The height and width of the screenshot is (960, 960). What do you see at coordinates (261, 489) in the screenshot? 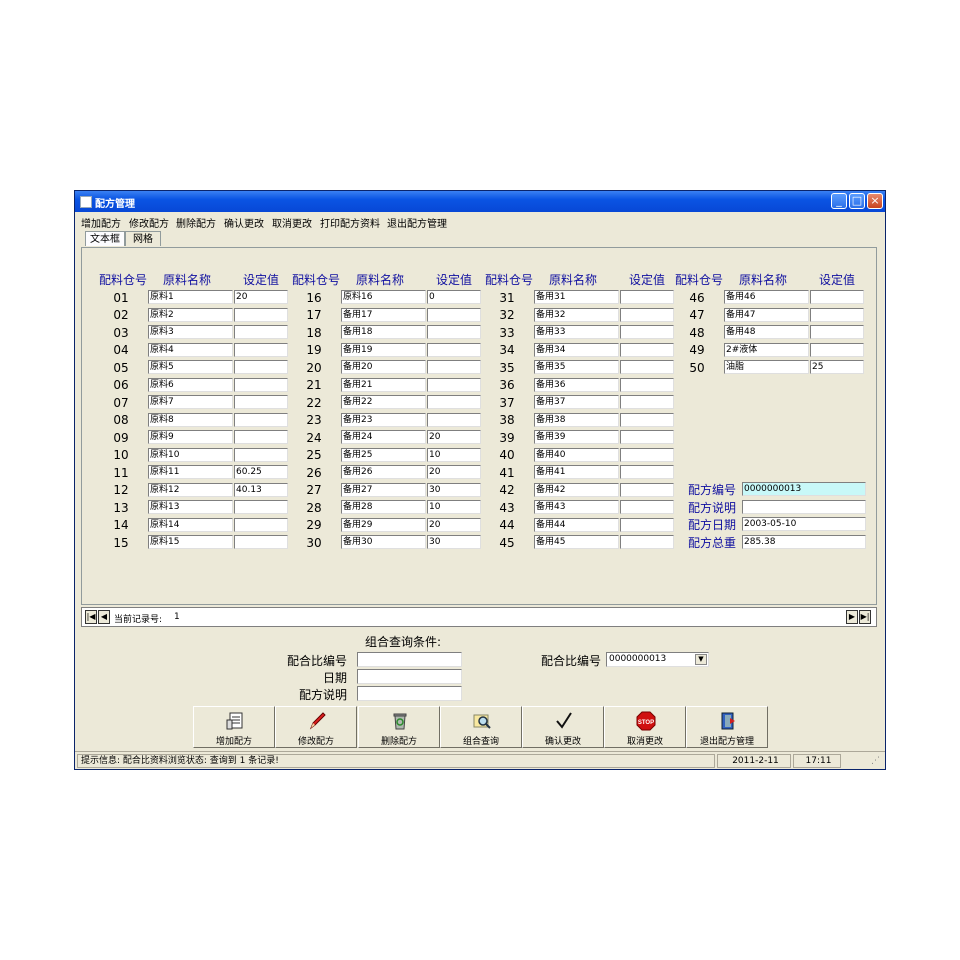
I see `set-value-field: 40.13` at bounding box center [261, 489].